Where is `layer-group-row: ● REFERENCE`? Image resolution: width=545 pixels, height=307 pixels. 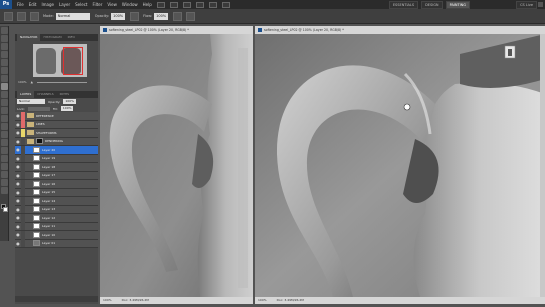 layer-group-row: ● REFERENCE is located at coordinates (56, 116).